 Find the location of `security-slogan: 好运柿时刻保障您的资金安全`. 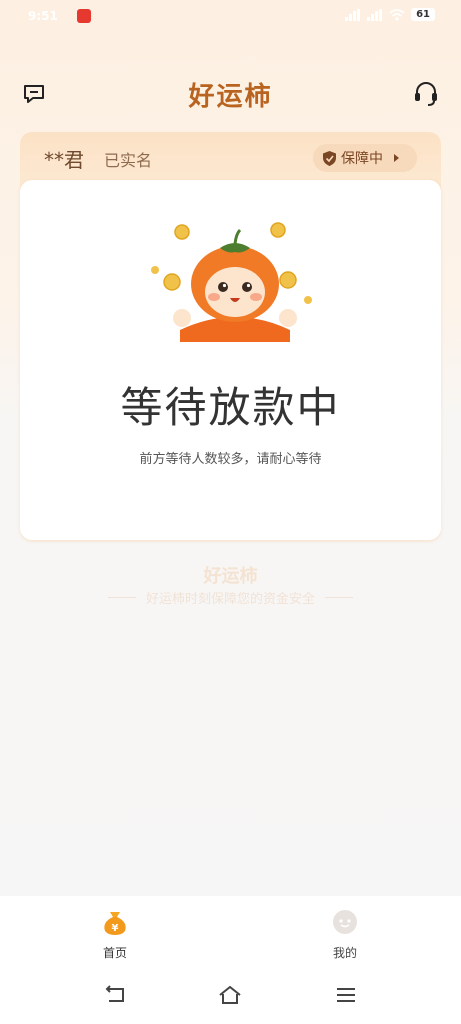

security-slogan: 好运柿时刻保障您的资金安全 is located at coordinates (230, 599).